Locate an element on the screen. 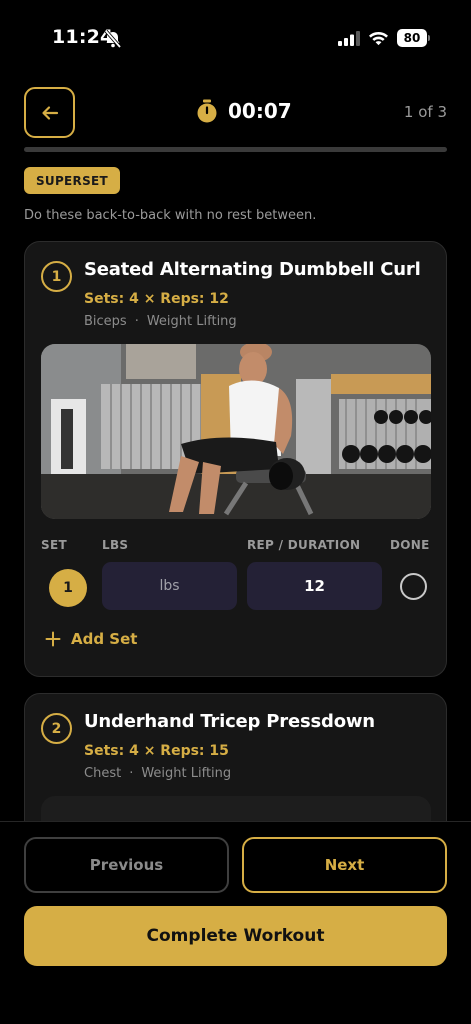  exercise-title: Underhand Tricep Pressdown is located at coordinates (229, 721).